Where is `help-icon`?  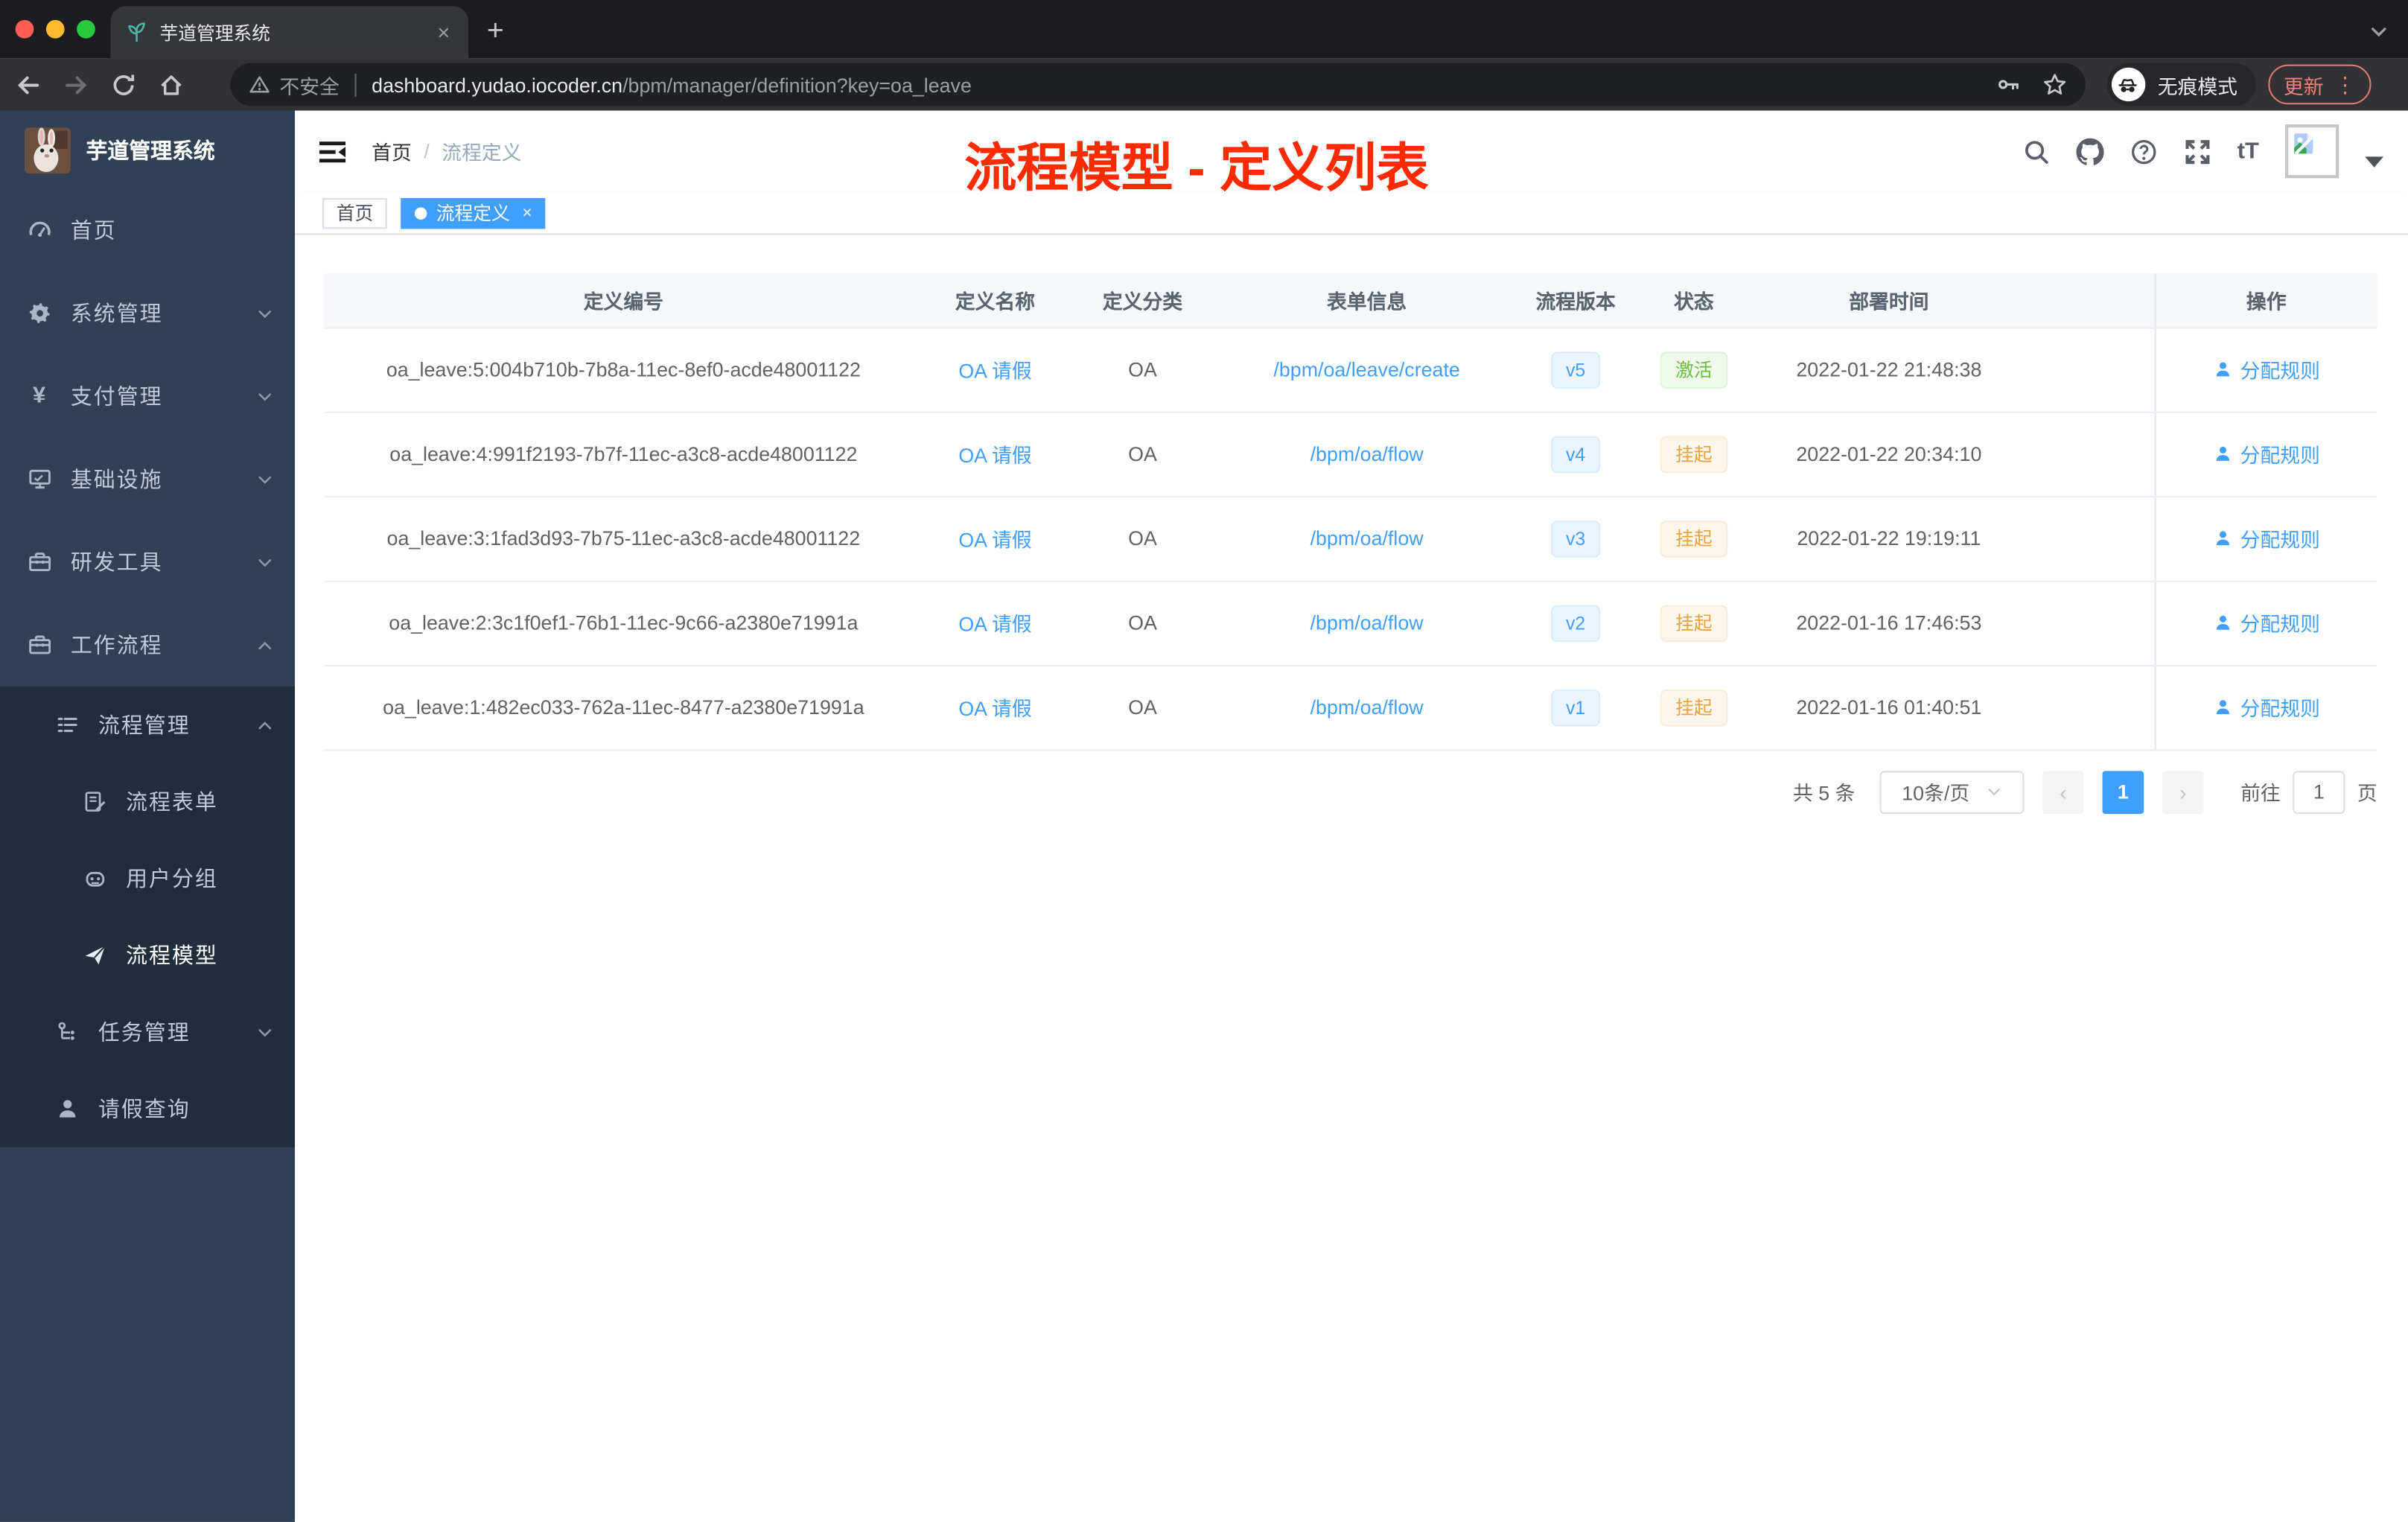 help-icon is located at coordinates (2143, 151).